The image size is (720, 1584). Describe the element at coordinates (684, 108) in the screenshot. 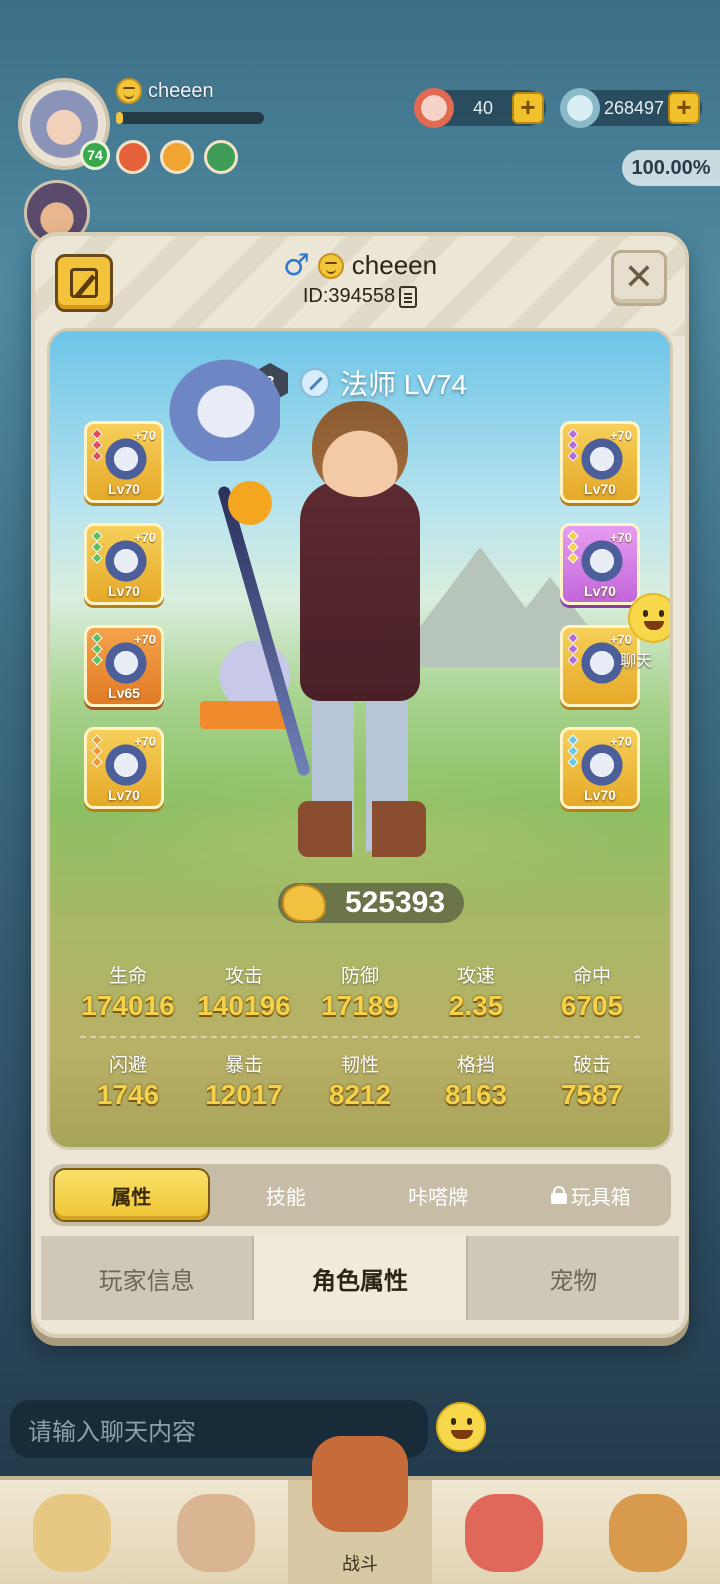

I see `add-currency-2-button: +` at that location.